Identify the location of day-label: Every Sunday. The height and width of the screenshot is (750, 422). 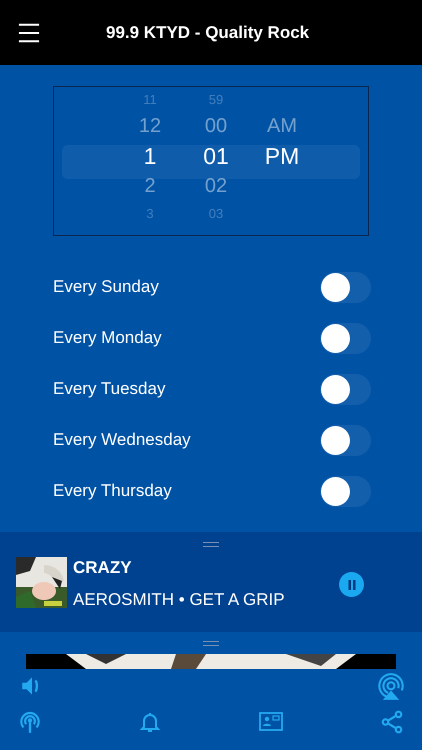
(106, 287).